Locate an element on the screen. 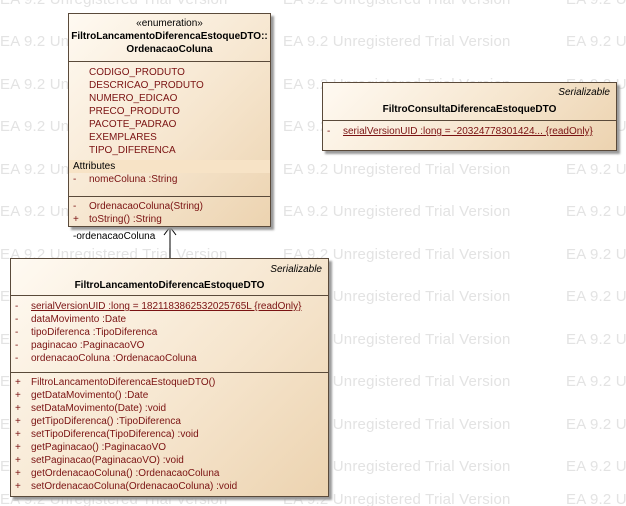 This screenshot has width=626, height=506. enum-name-line1: FiltroLancamentoDiferencaEstoqueDTO:: is located at coordinates (169, 36).